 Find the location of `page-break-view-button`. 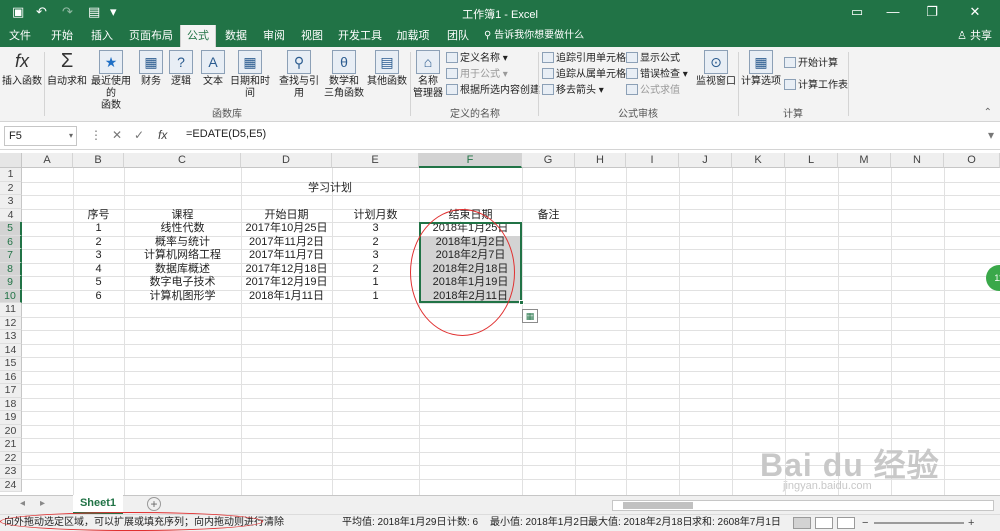

page-break-view-button is located at coordinates (846, 523).